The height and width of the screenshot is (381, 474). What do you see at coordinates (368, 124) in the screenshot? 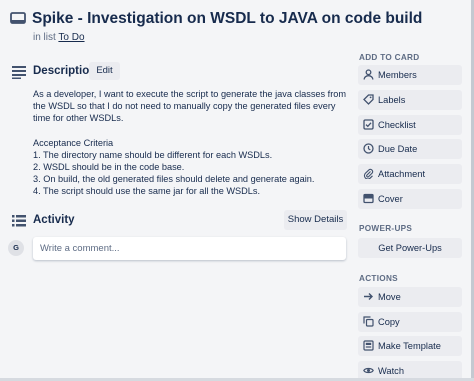
I see `checklist-icon` at bounding box center [368, 124].